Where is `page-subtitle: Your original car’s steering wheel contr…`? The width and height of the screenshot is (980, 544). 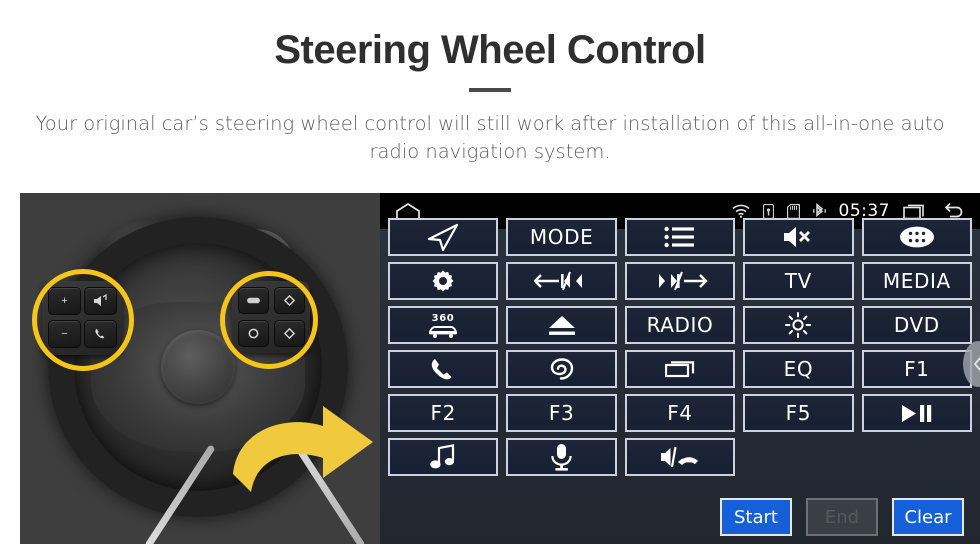
page-subtitle: Your original car’s steering wheel contr… is located at coordinates (490, 138).